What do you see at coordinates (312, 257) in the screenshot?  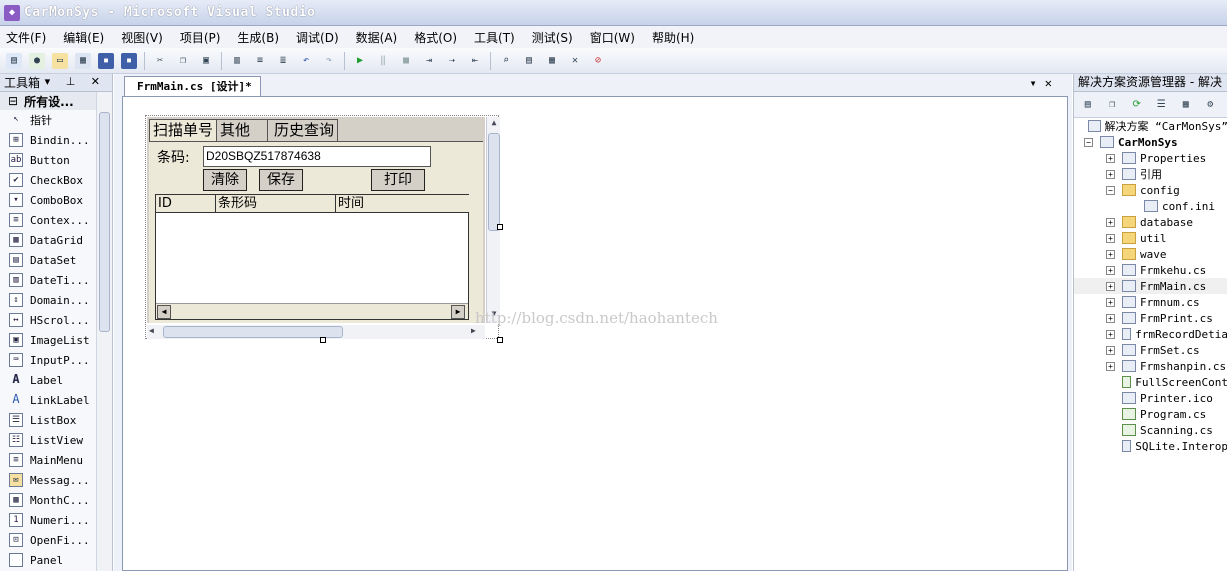 I see `history-grid: ID 条形码 时间 ◀ ▶` at bounding box center [312, 257].